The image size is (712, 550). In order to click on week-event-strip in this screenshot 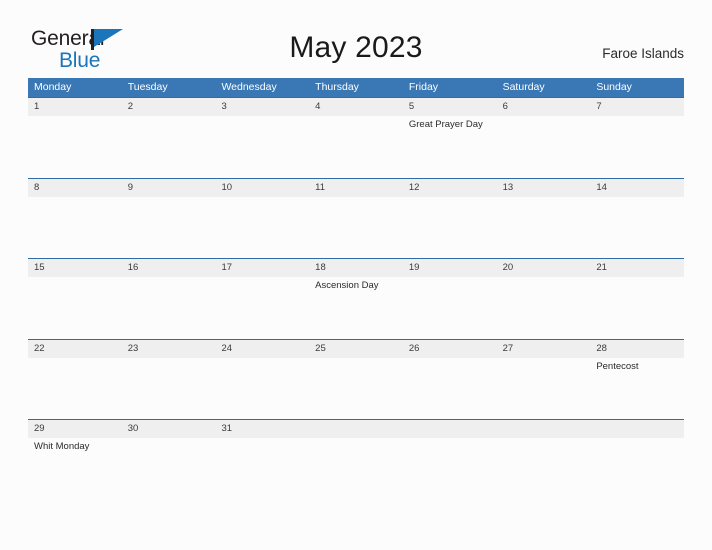, I will do `click(356, 228)`.